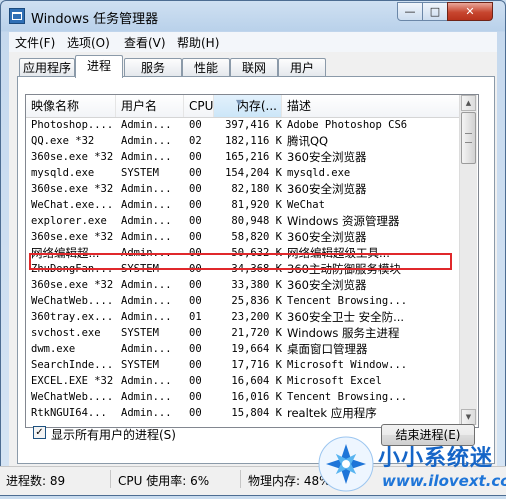 This screenshot has width=506, height=499. What do you see at coordinates (306, 205) in the screenshot?
I see `cell-description: WeChat` at bounding box center [306, 205].